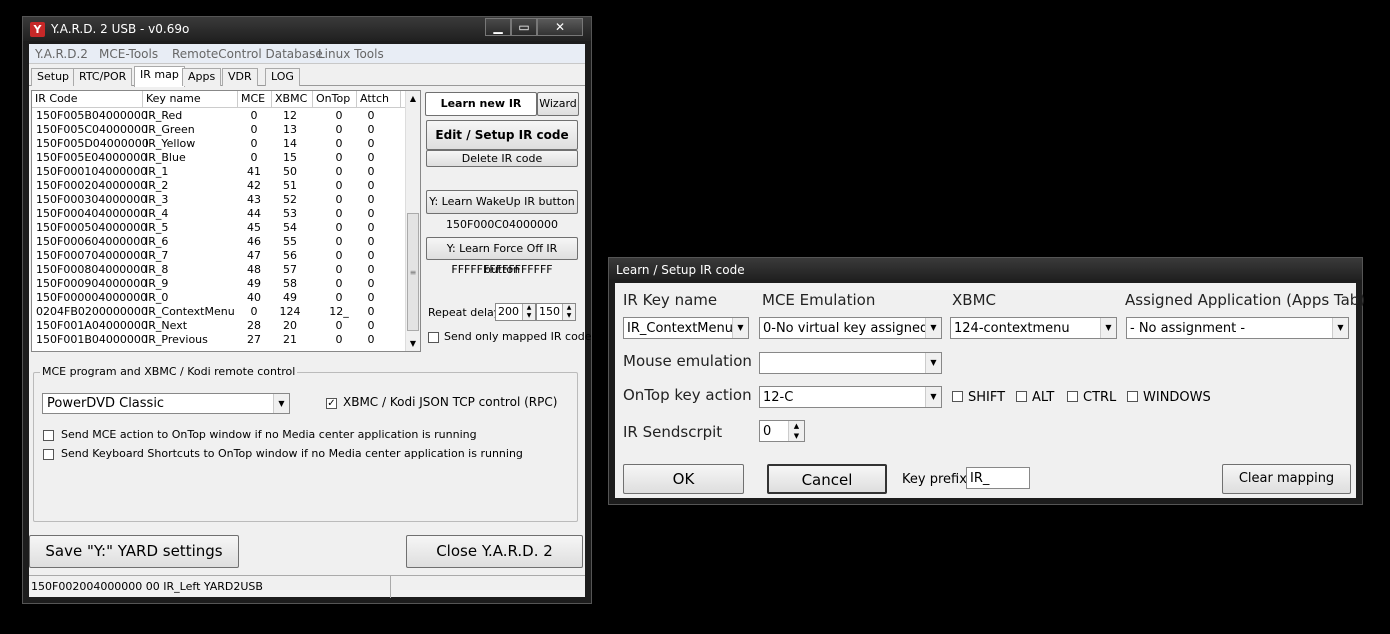 The width and height of the screenshot is (1390, 634). Describe the element at coordinates (219, 242) in the screenshot. I see `table-row: 150F000604000000 IR_6 46 55 0 0` at that location.